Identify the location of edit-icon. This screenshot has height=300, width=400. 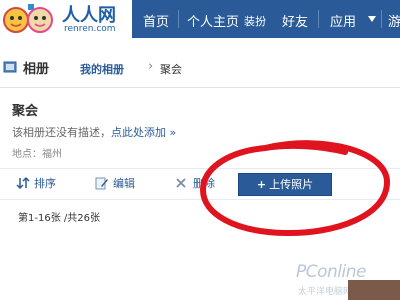
(101, 183).